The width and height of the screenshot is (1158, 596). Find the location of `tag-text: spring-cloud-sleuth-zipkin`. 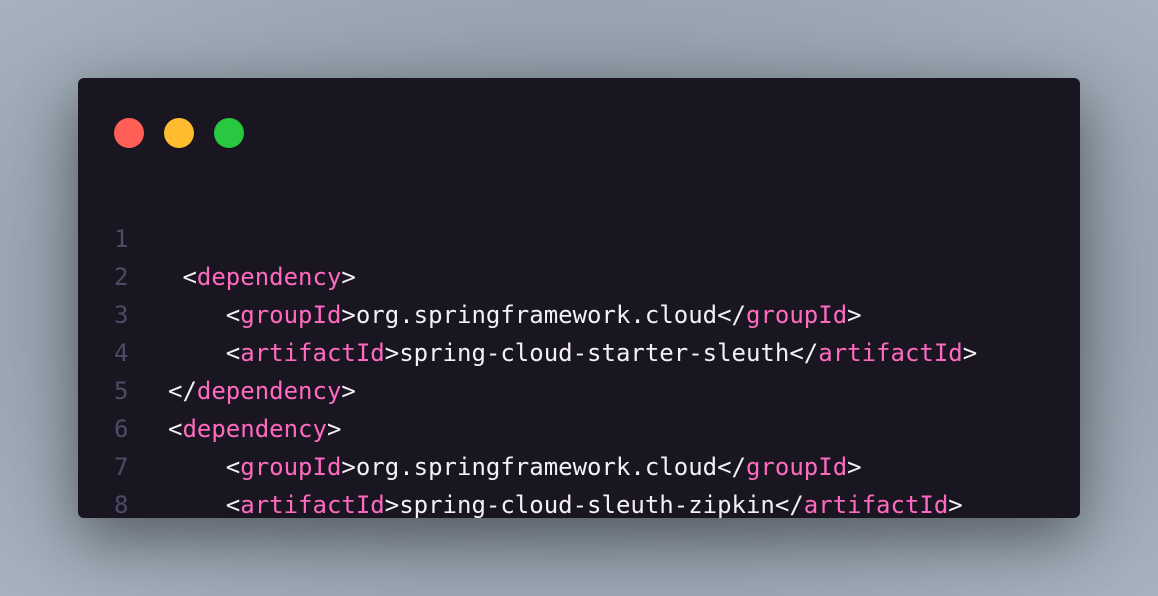

tag-text: spring-cloud-sleuth-zipkin is located at coordinates (587, 504).